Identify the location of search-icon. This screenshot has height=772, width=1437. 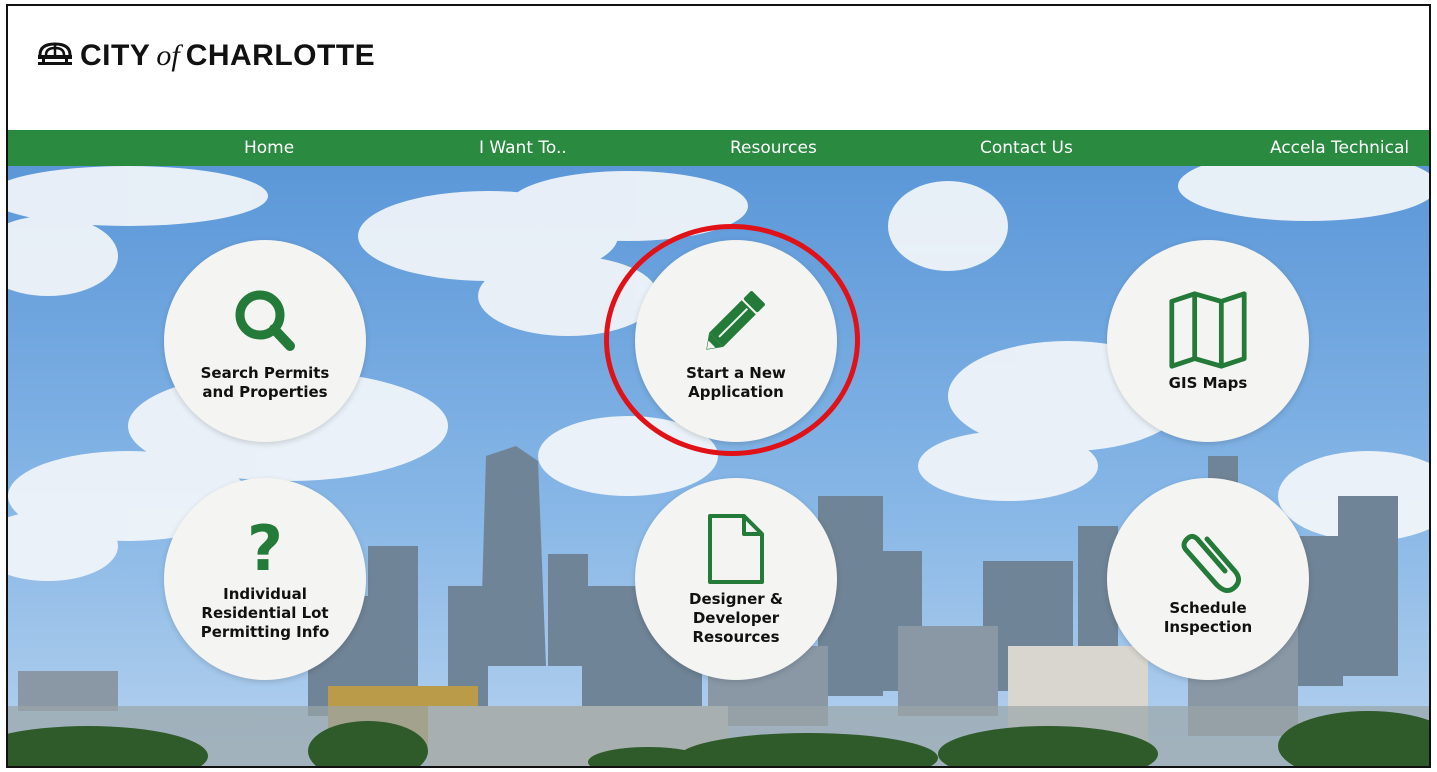
(265, 320).